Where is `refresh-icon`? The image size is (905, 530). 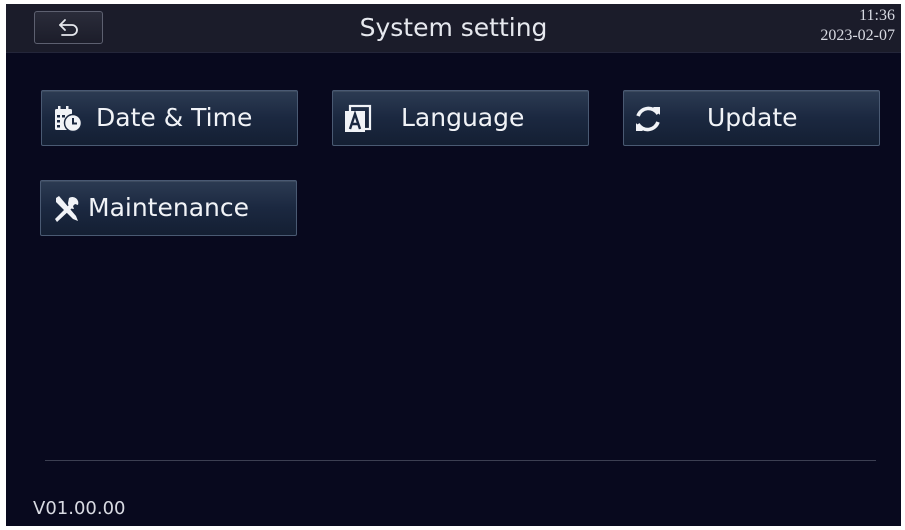
refresh-icon is located at coordinates (648, 119).